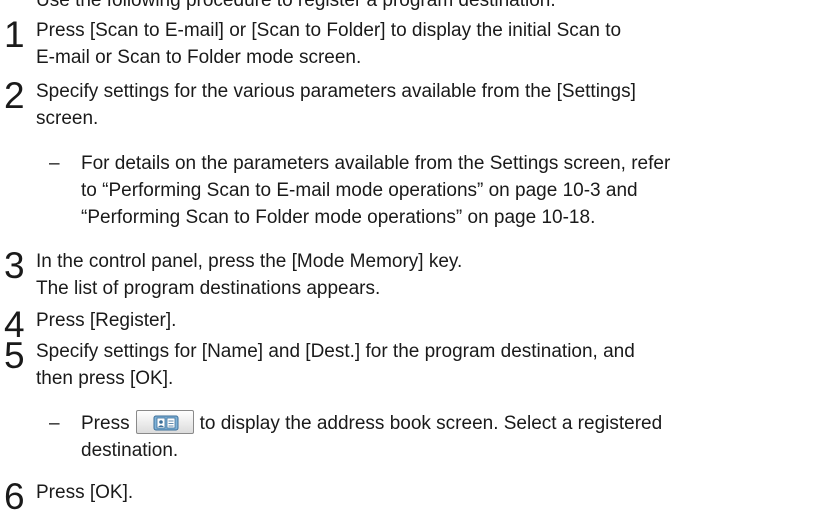  What do you see at coordinates (14, 355) in the screenshot?
I see `step-number: 5` at bounding box center [14, 355].